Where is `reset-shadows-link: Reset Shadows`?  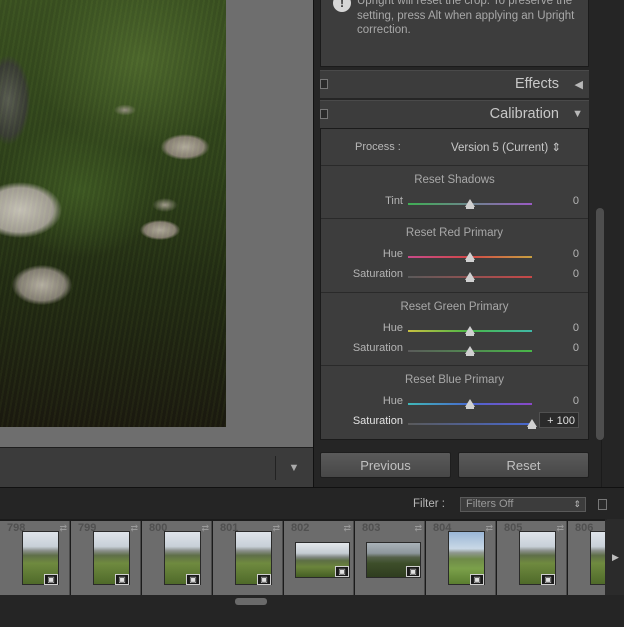
reset-shadows-link: Reset Shadows is located at coordinates (454, 180).